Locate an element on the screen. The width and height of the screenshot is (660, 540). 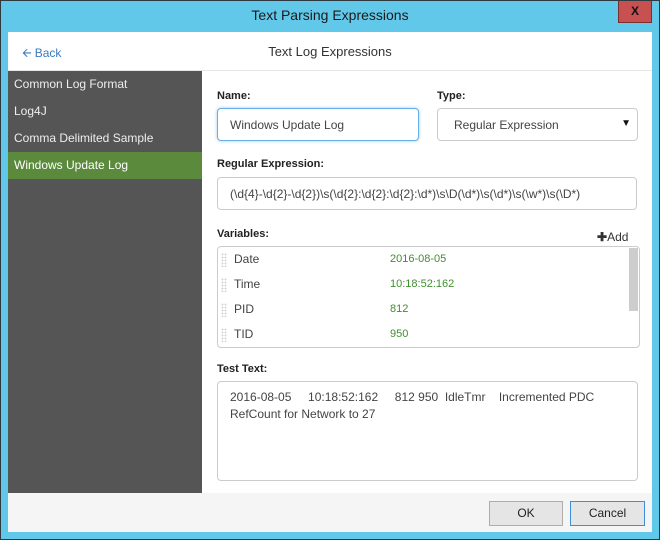
regex-label: Regular Expression: is located at coordinates (270, 164).